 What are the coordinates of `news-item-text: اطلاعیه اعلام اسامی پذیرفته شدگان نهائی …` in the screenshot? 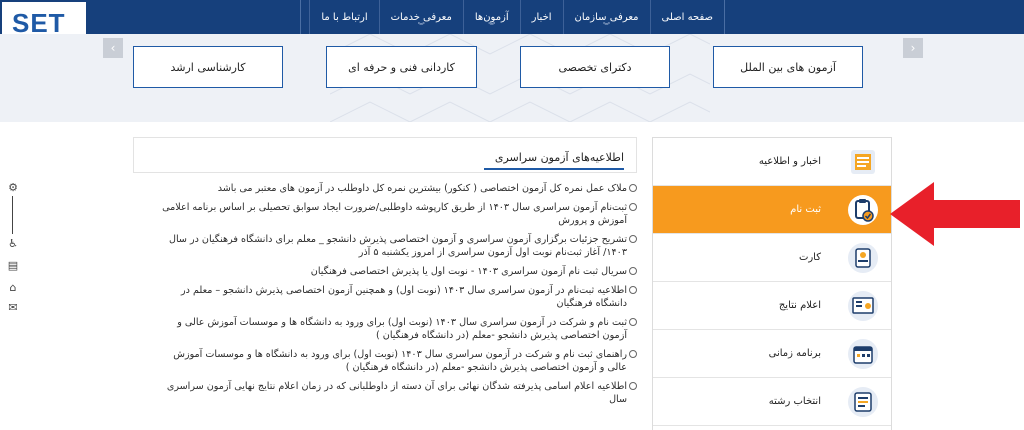 It's located at (396, 393).